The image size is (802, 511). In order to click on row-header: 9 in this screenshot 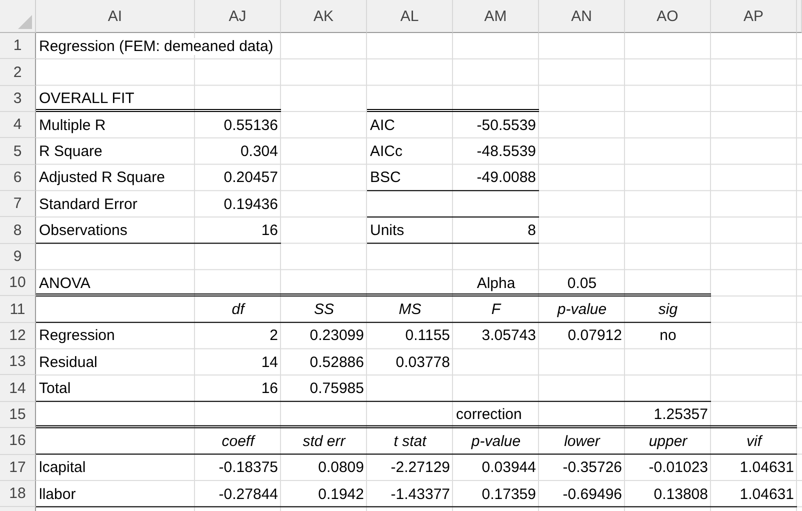, I will do `click(18, 257)`.